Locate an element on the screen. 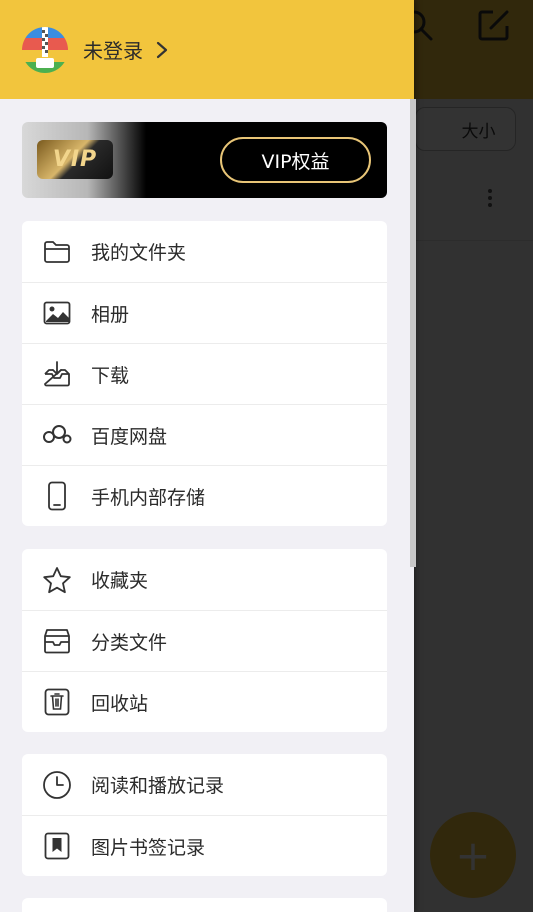 The width and height of the screenshot is (533, 912). menu-group-more is located at coordinates (204, 905).